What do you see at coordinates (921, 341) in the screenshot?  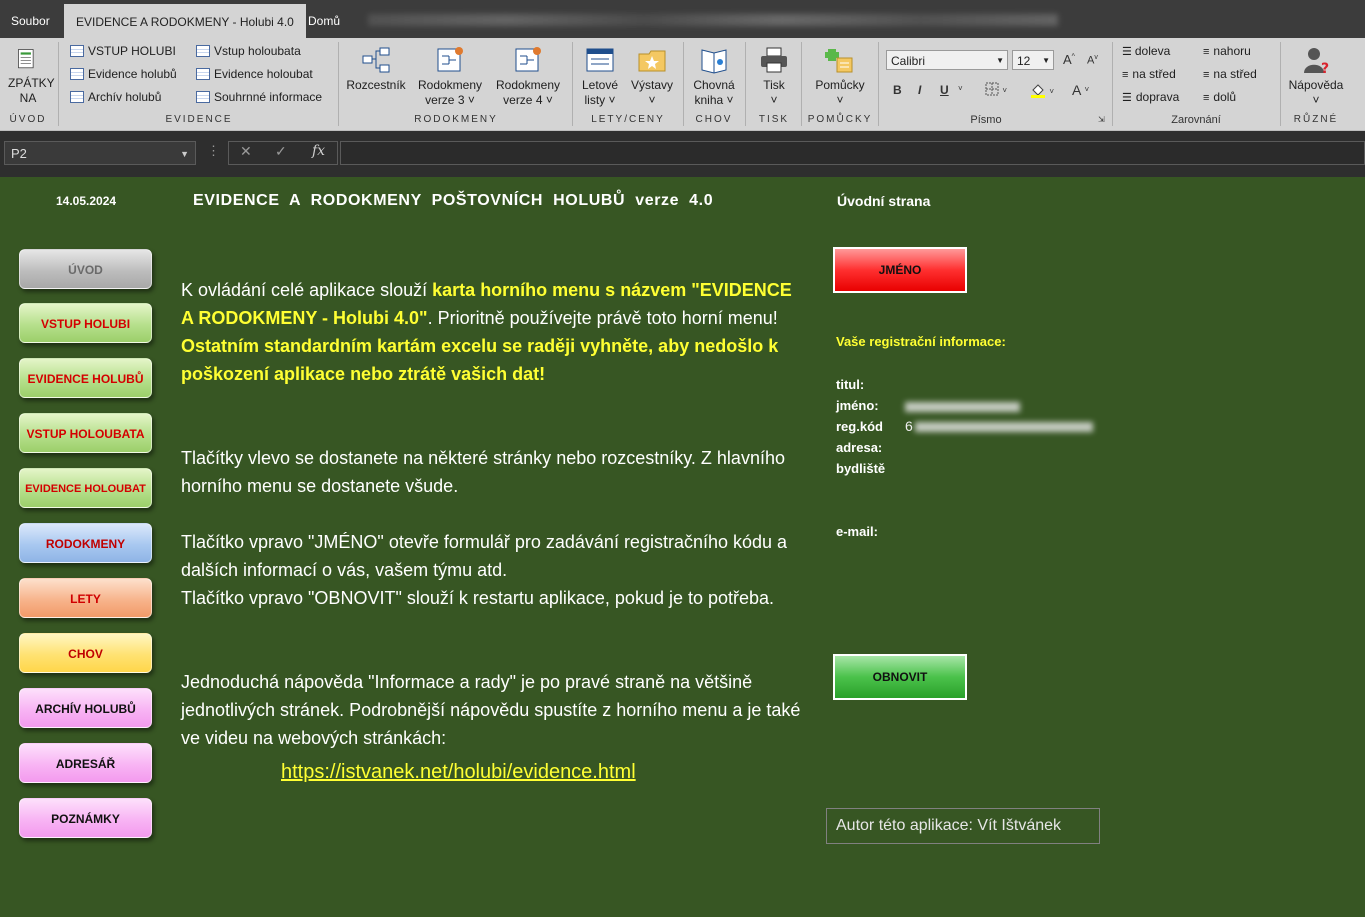 I see `registration-heading: Vaše registrační informace:` at bounding box center [921, 341].